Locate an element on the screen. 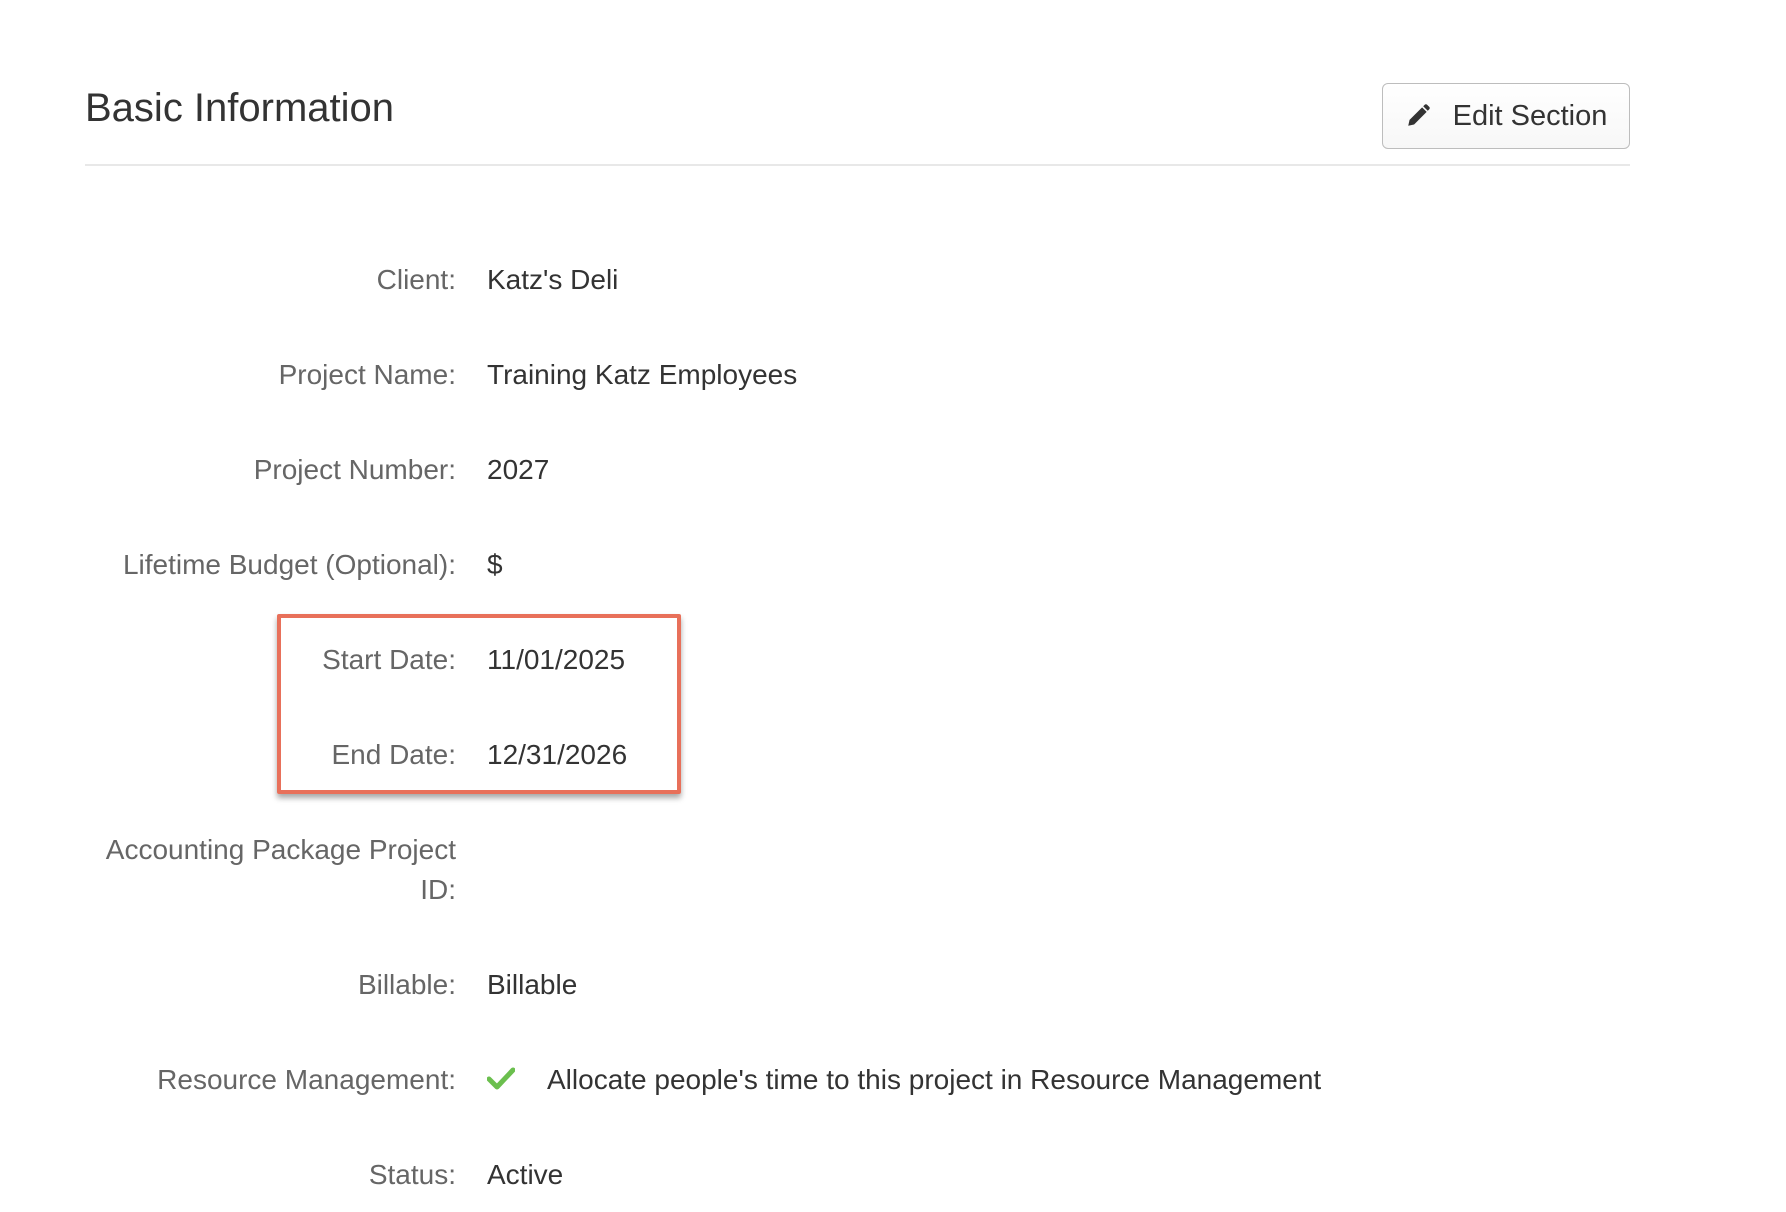 The height and width of the screenshot is (1212, 1786). field-label-start-date: Start Date: is located at coordinates (389, 659).